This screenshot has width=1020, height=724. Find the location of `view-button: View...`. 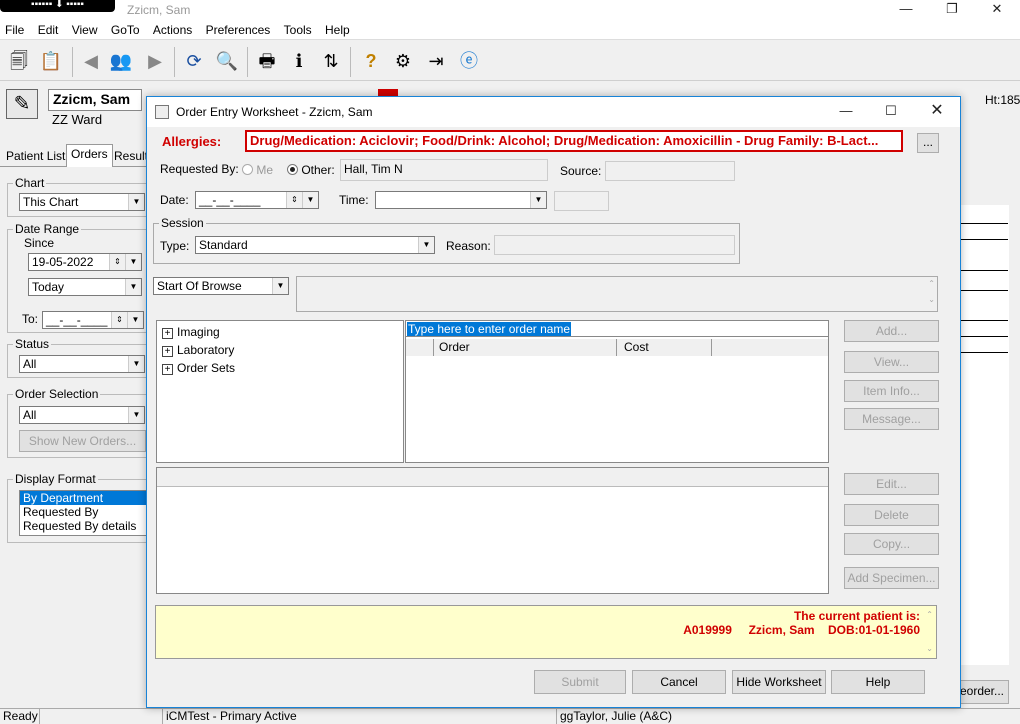

view-button: View... is located at coordinates (891, 362).